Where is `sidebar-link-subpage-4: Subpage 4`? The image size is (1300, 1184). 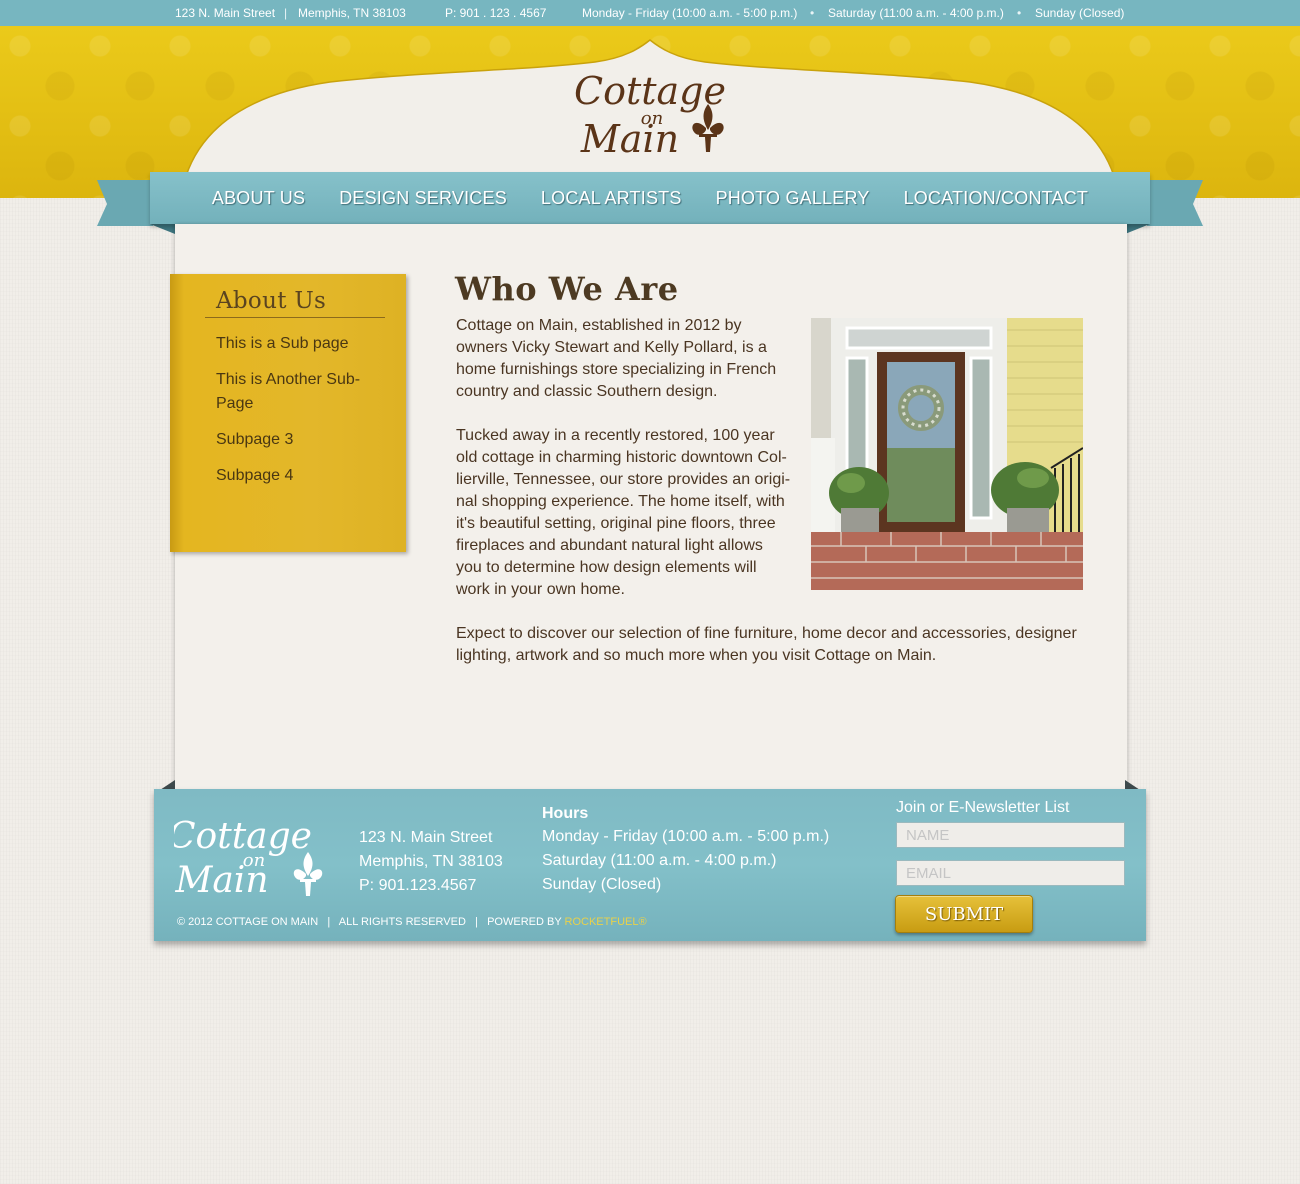
sidebar-link-subpage-4: Subpage 4 is located at coordinates (301, 476).